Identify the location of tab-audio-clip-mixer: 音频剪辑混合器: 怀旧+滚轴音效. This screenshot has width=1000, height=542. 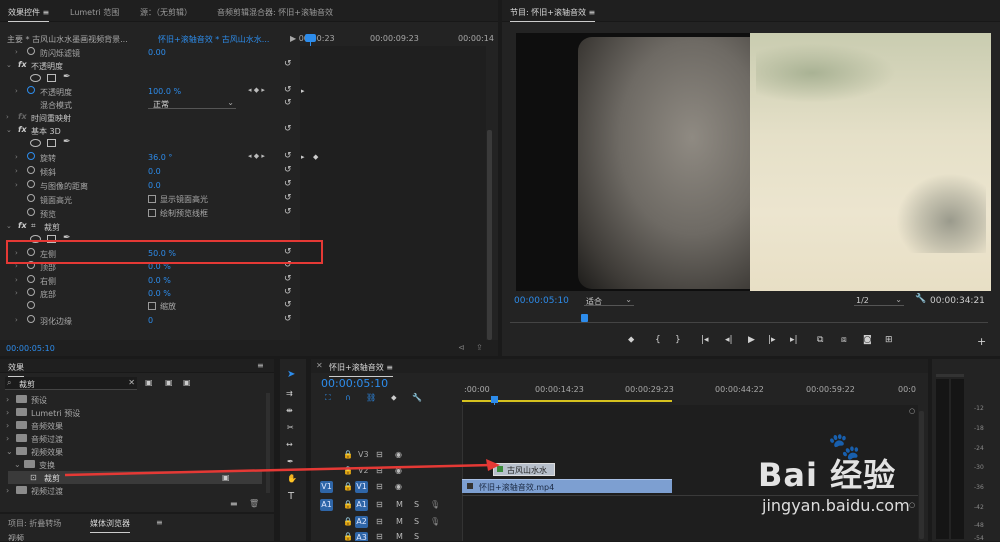
(275, 12).